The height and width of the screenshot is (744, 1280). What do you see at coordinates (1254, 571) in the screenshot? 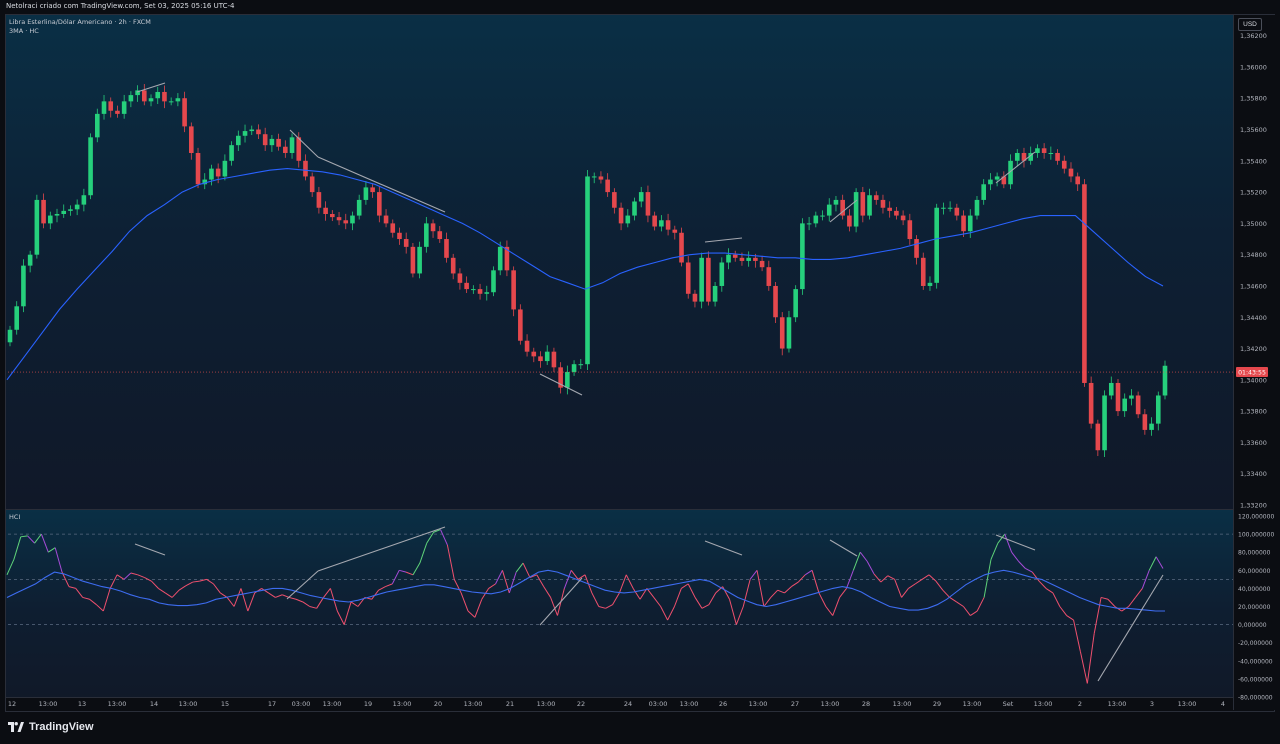
I see `osc-tick-label: 60,000000` at bounding box center [1254, 571].